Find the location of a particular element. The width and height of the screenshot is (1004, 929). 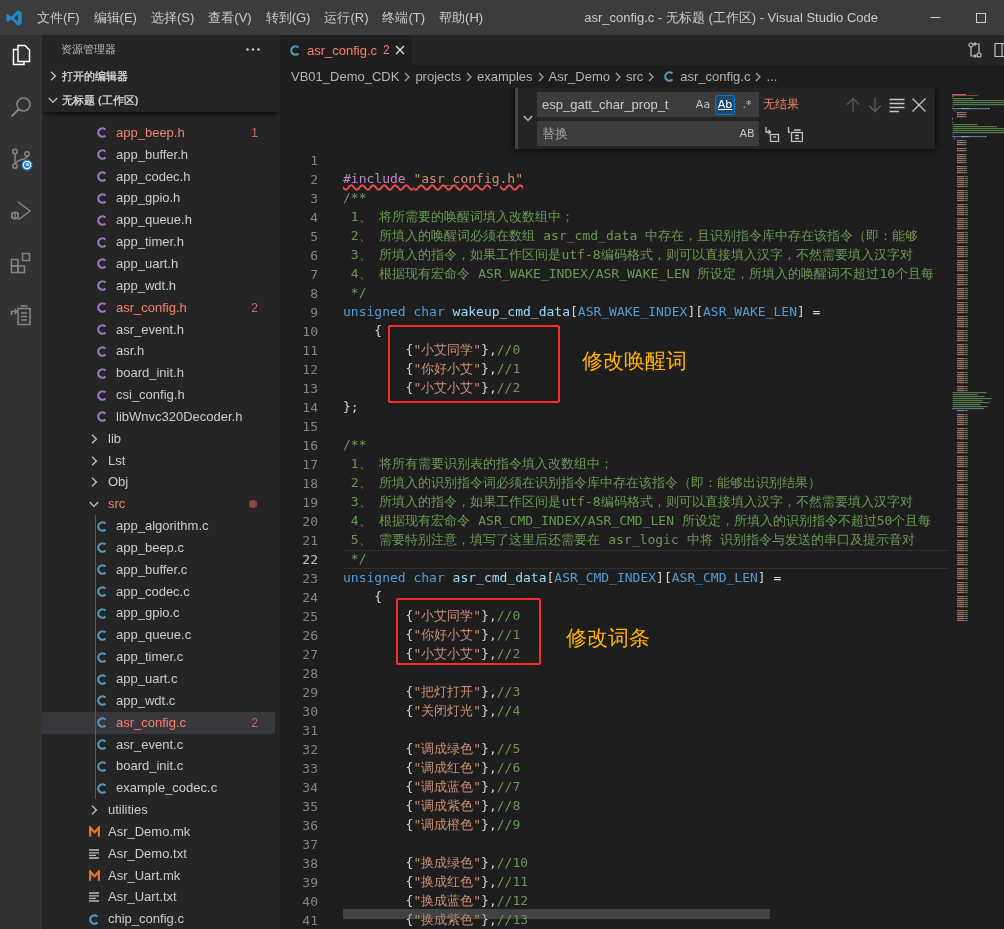

line-number: 40 is located at coordinates (309, 902).